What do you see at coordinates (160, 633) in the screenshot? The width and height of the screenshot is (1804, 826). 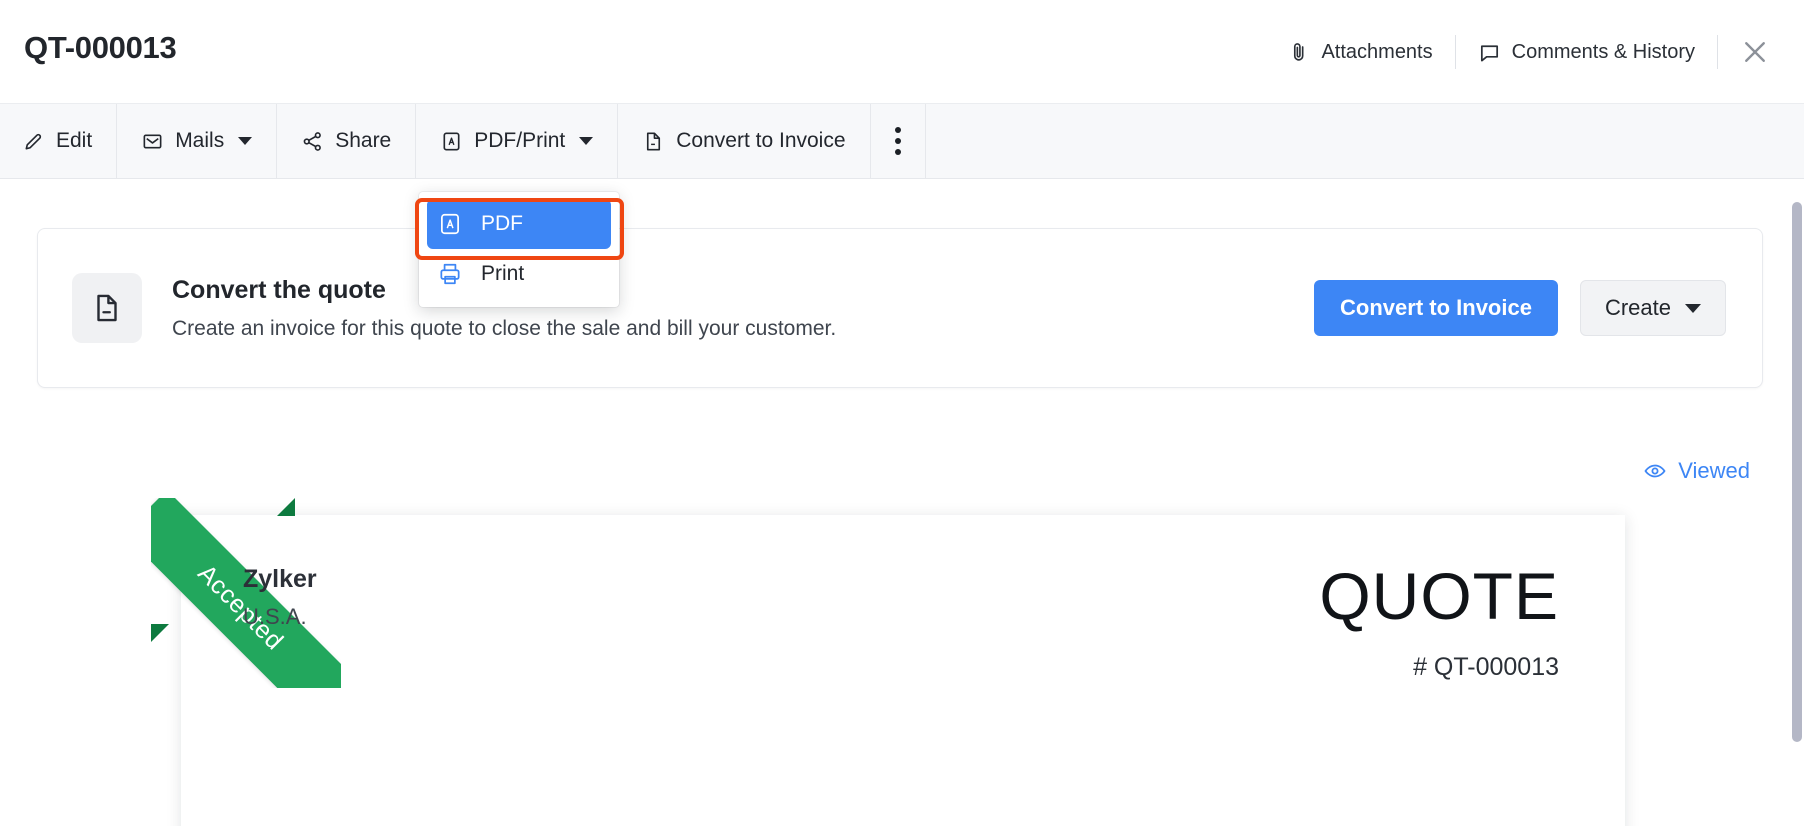 I see `ribbon-fold-bottom` at bounding box center [160, 633].